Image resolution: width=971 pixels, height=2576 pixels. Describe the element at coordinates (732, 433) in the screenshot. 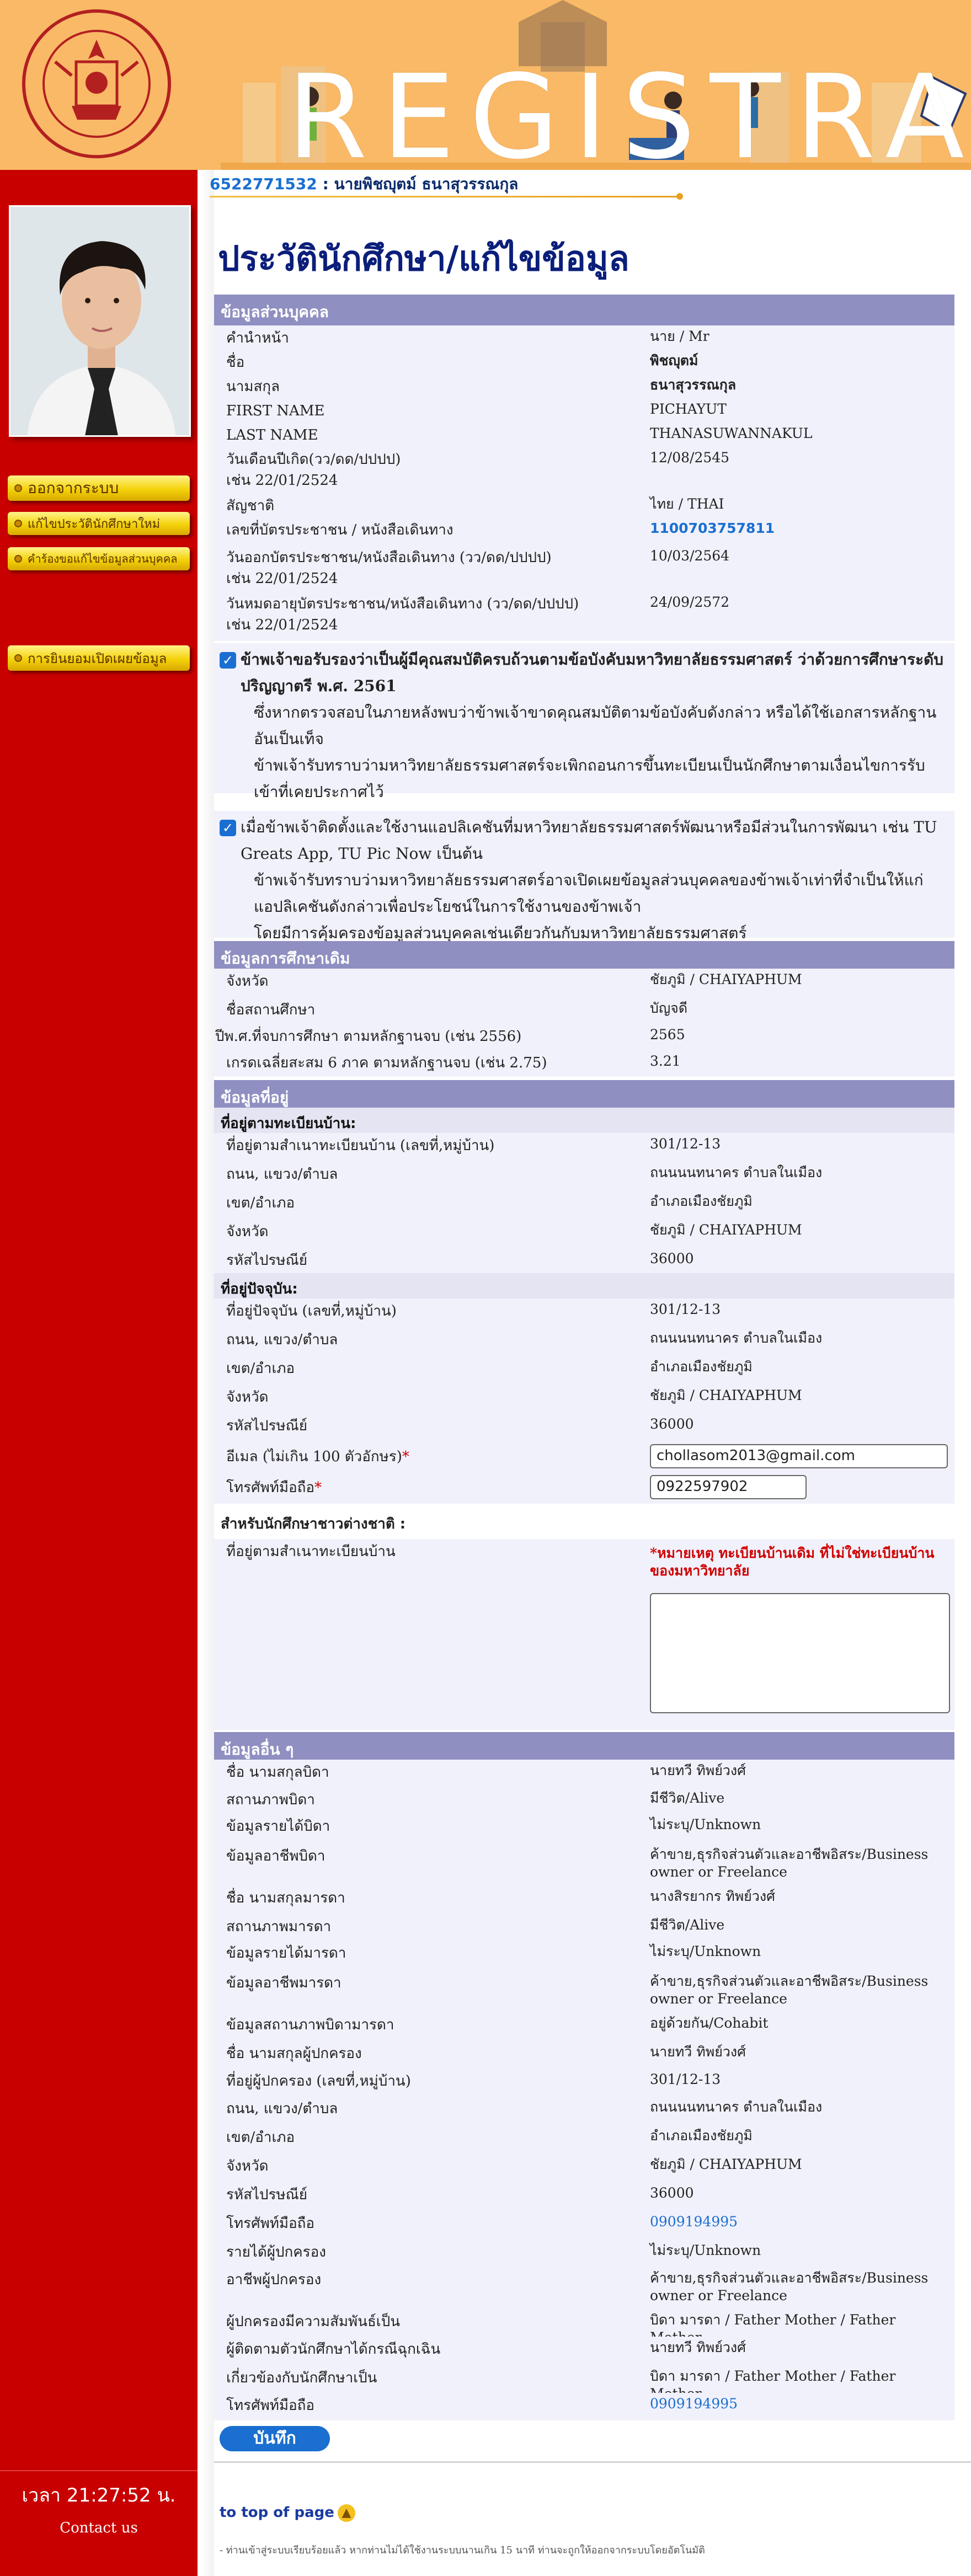

I see `row-value: THANASUWANNAKUL` at that location.